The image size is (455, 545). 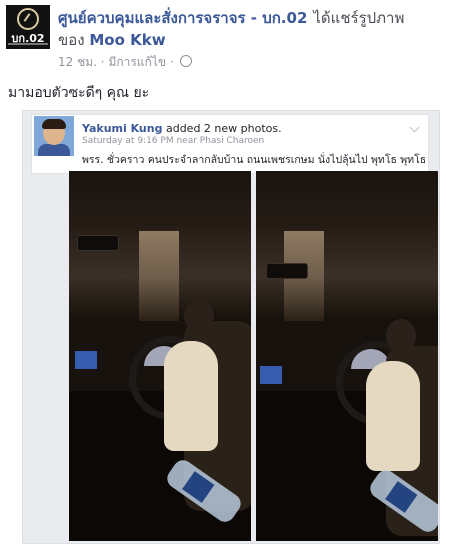 I want to click on post-header-owner: ของ Moo Kkw, so click(x=112, y=40).